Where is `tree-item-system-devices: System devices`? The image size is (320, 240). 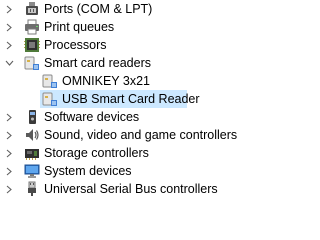
tree-item-system-devices: System devices is located at coordinates (137, 171).